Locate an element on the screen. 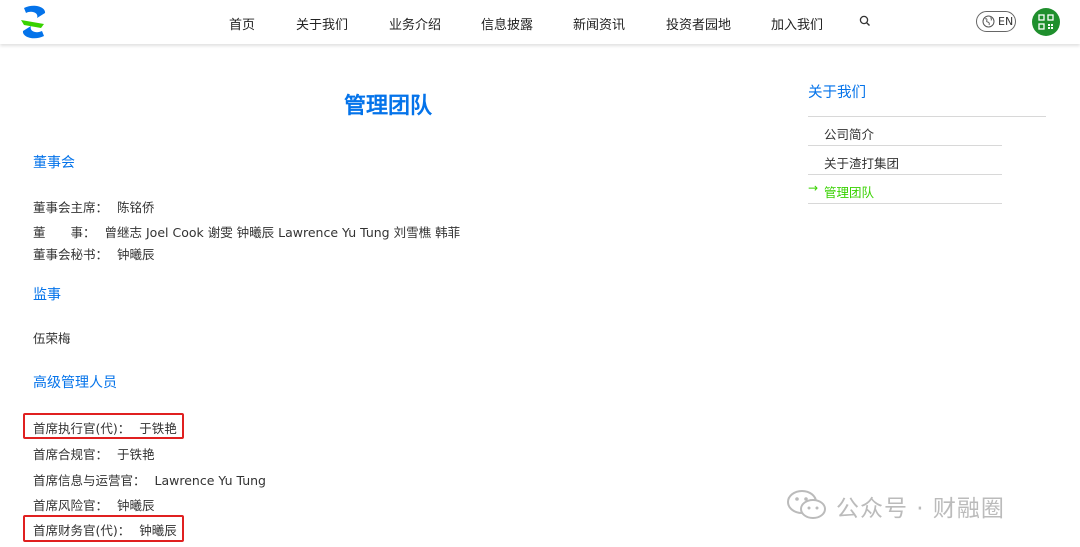 This screenshot has height=547, width=1080. language-switch-button: EN is located at coordinates (996, 21).